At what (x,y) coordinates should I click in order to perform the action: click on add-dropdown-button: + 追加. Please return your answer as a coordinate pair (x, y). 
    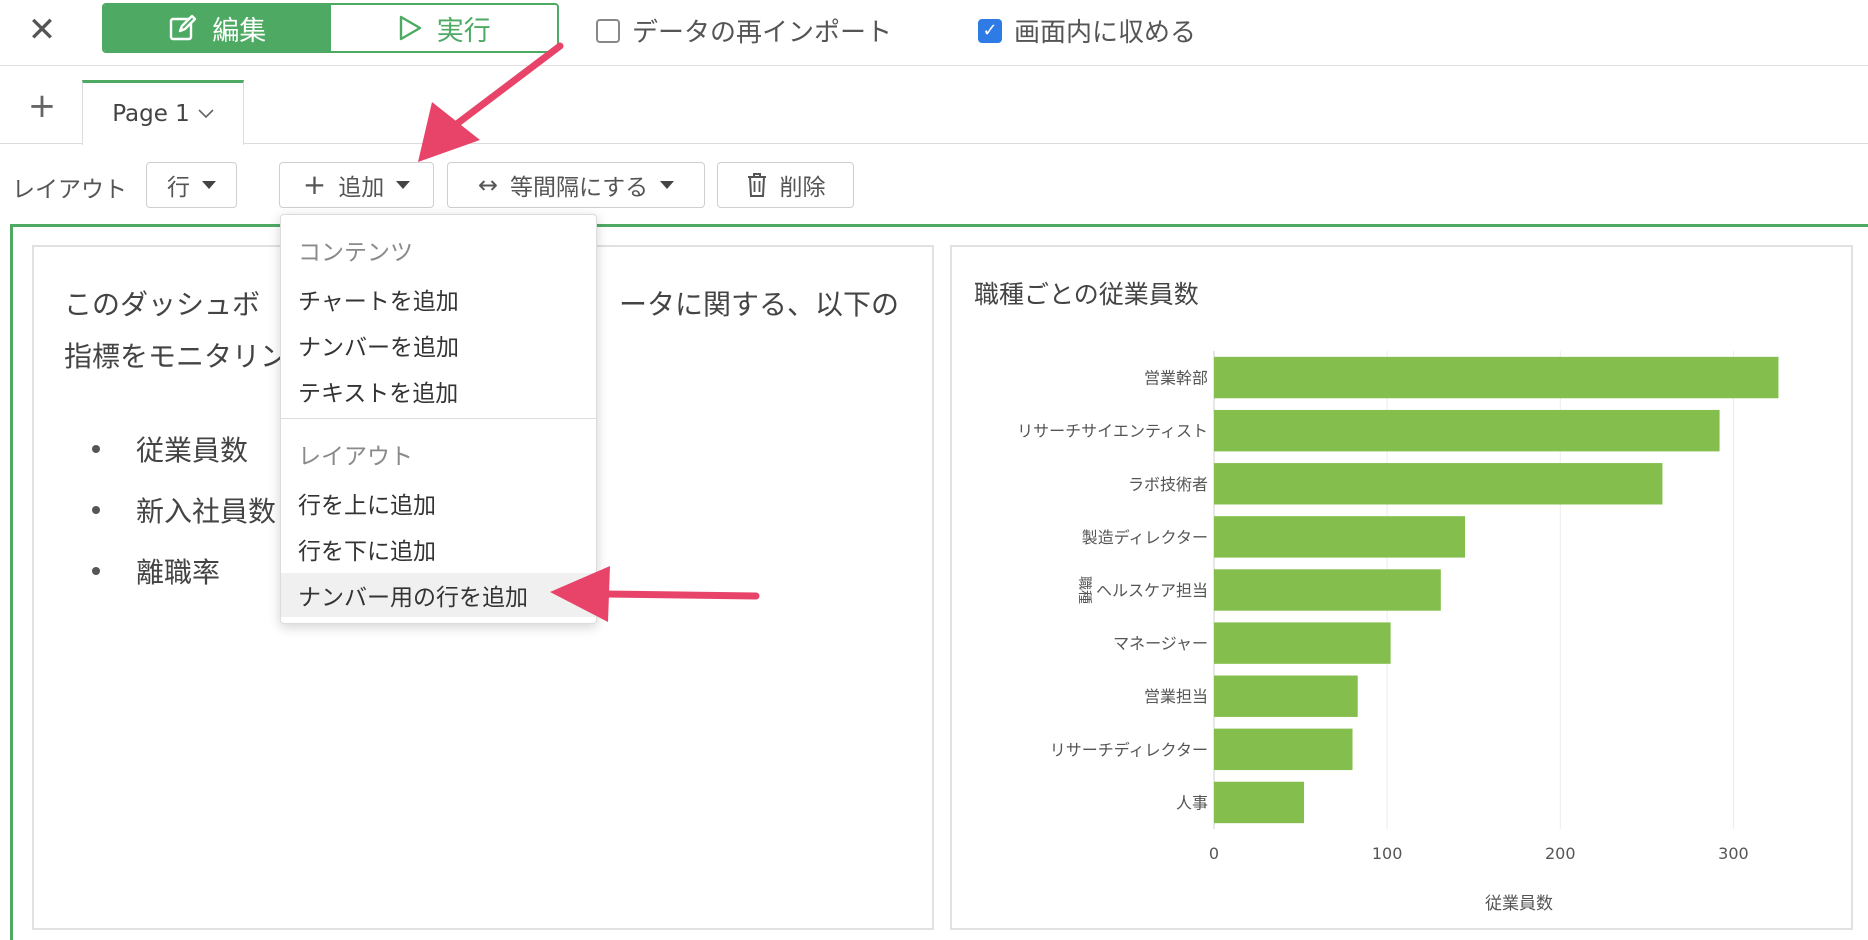
    Looking at the image, I should click on (356, 185).